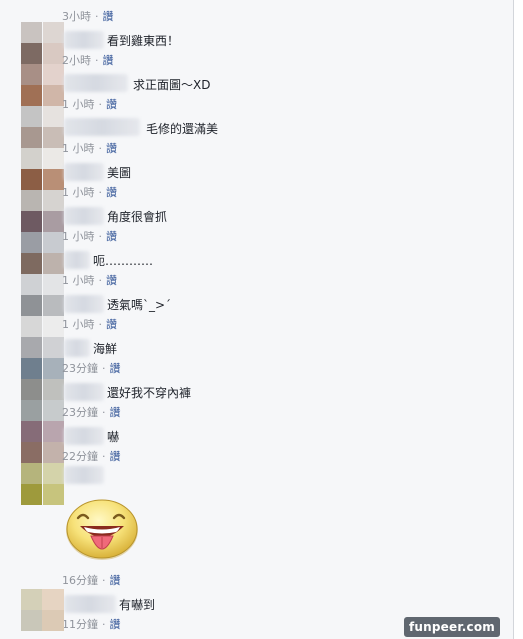 The width and height of the screenshot is (523, 639). I want to click on comment-time: 11分鐘, so click(80, 624).